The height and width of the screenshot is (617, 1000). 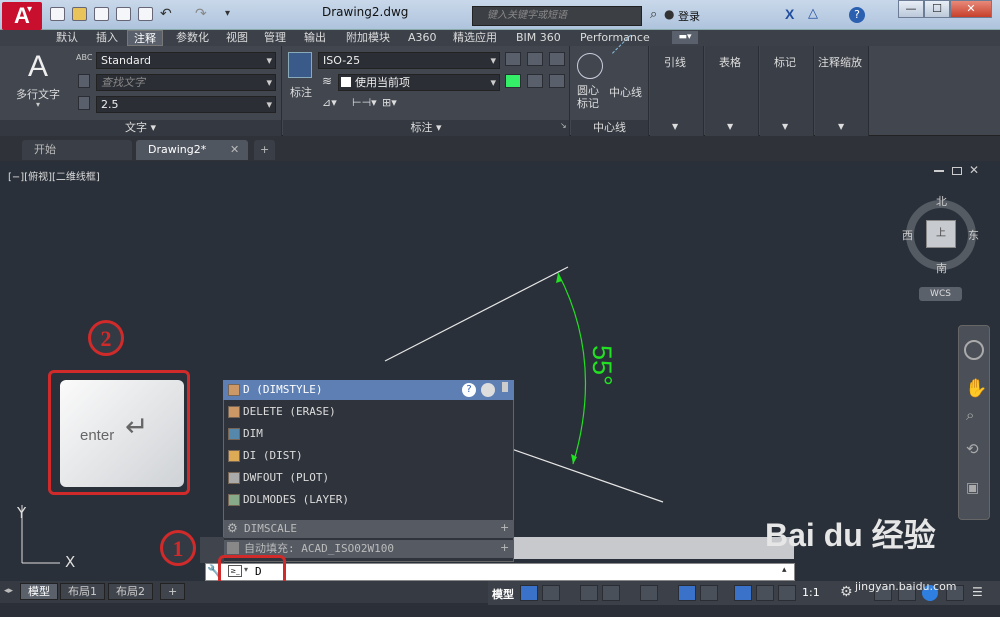 I want to click on chevron-down-icon: ▾, so click(x=38, y=104).